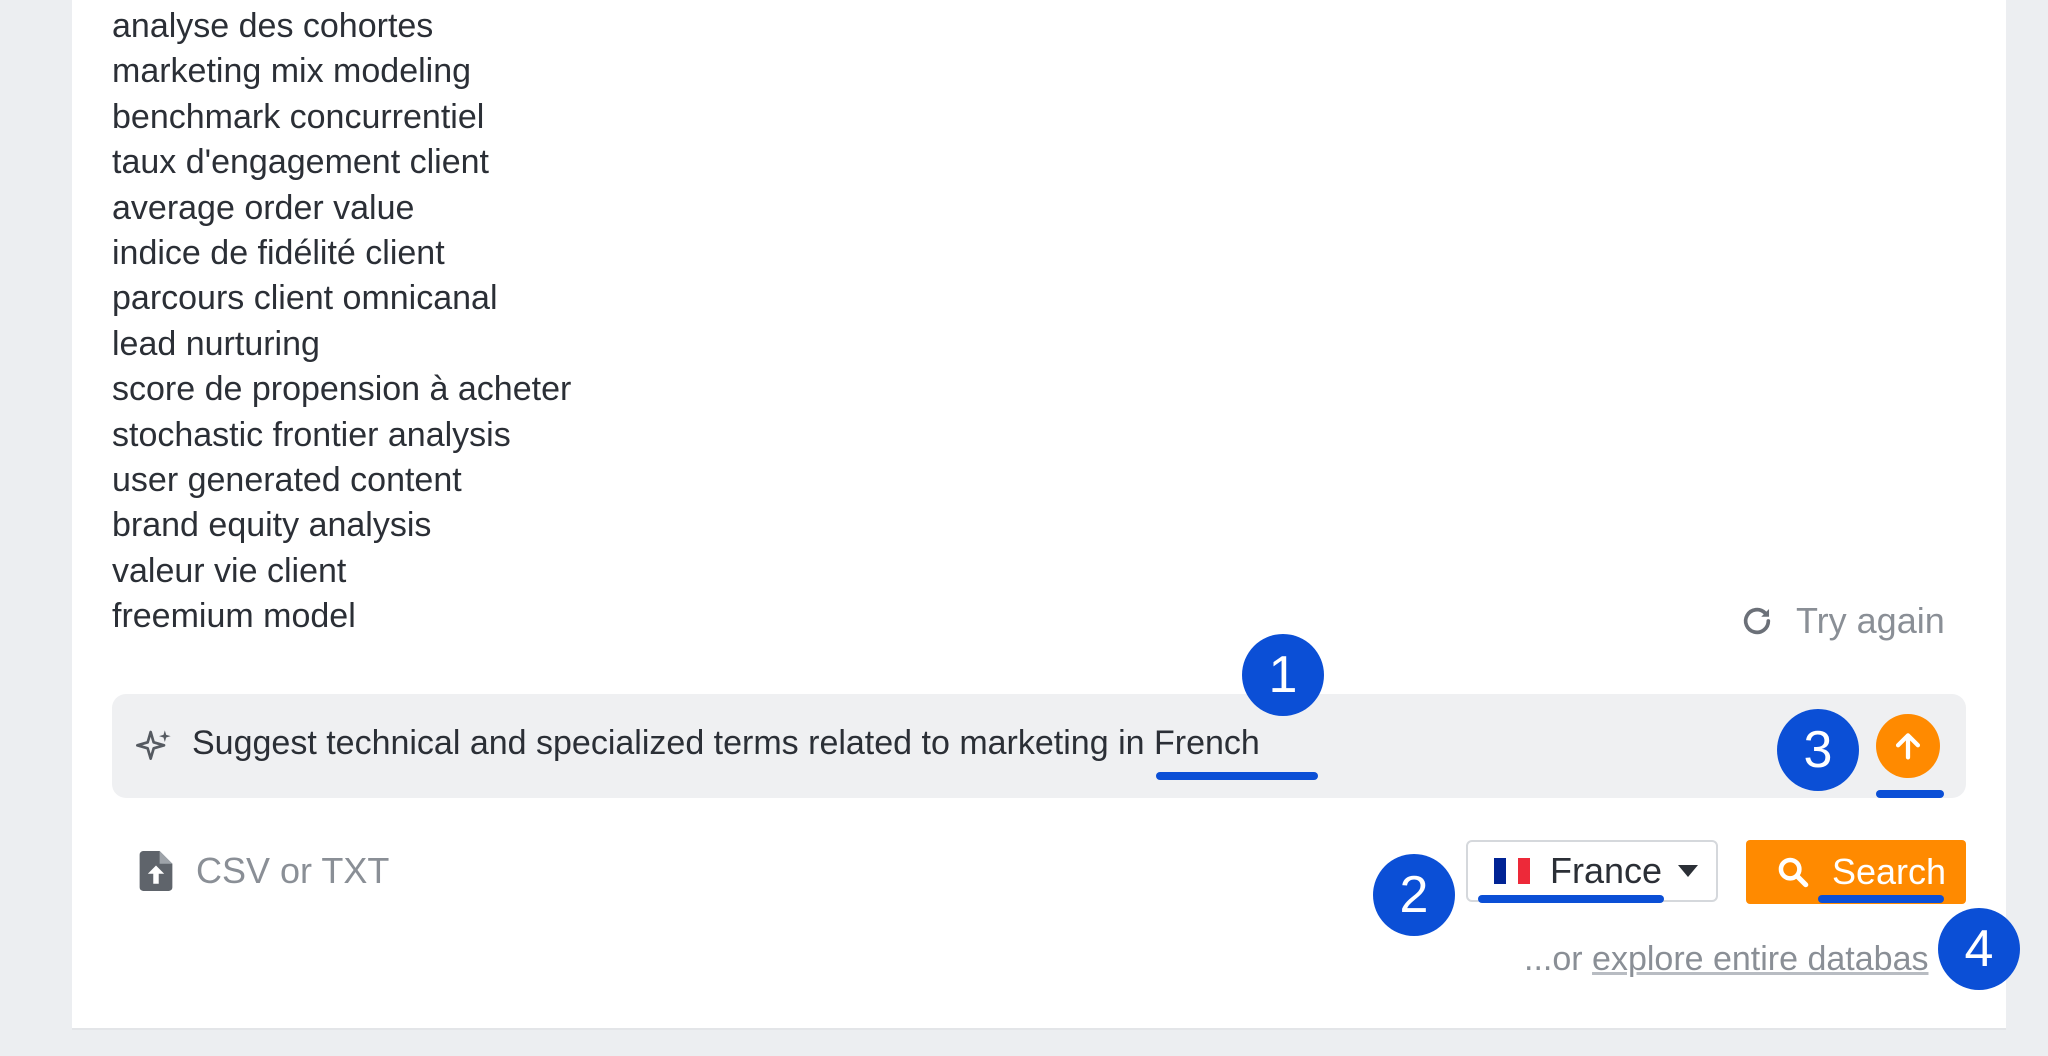 This screenshot has width=2048, height=1056. I want to click on term-item: valeur vie client, so click(229, 570).